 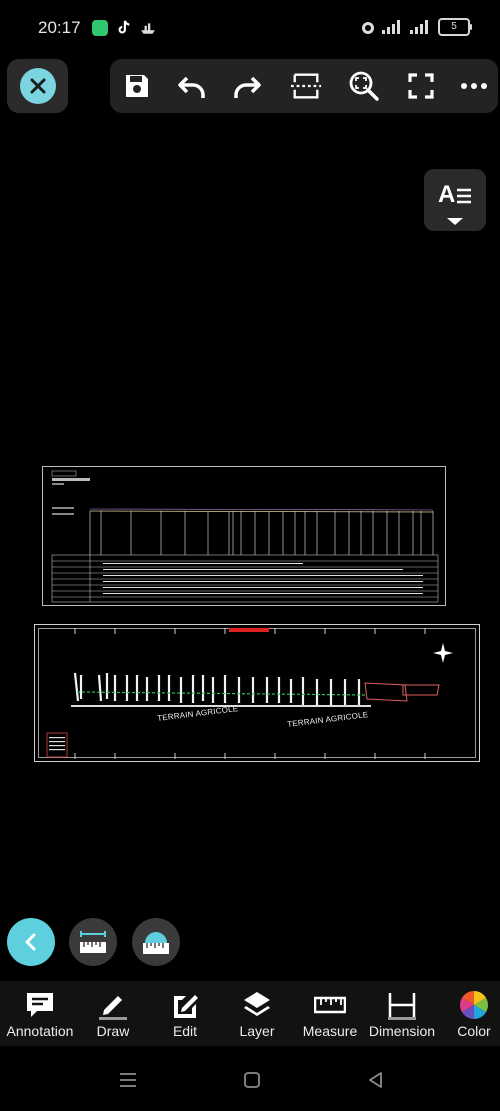 I want to click on top-toolbar, so click(x=304, y=86).